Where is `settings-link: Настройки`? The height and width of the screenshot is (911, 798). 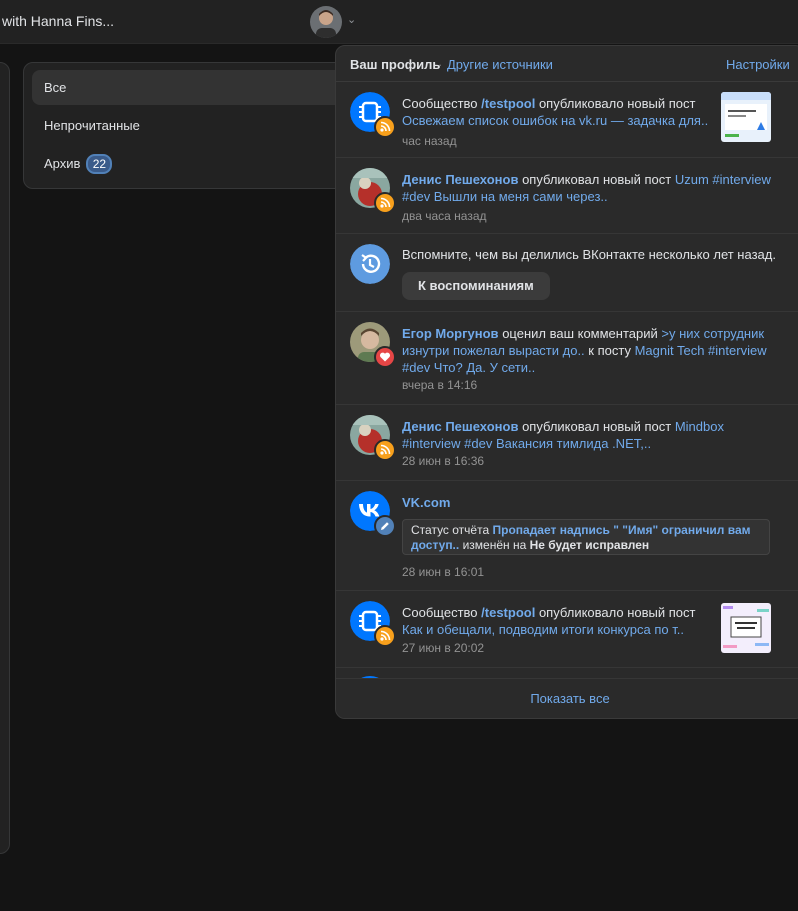 settings-link: Настройки is located at coordinates (758, 64).